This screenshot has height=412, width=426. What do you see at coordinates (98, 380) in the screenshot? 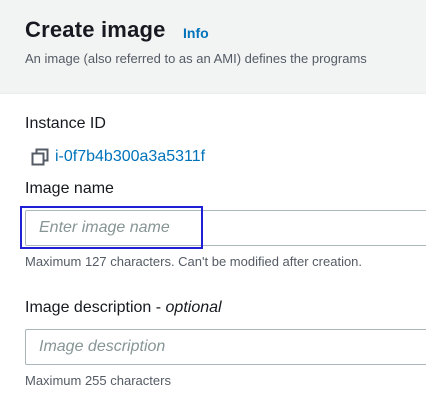
I see `image-description-hint: Maximum 255 characters` at bounding box center [98, 380].